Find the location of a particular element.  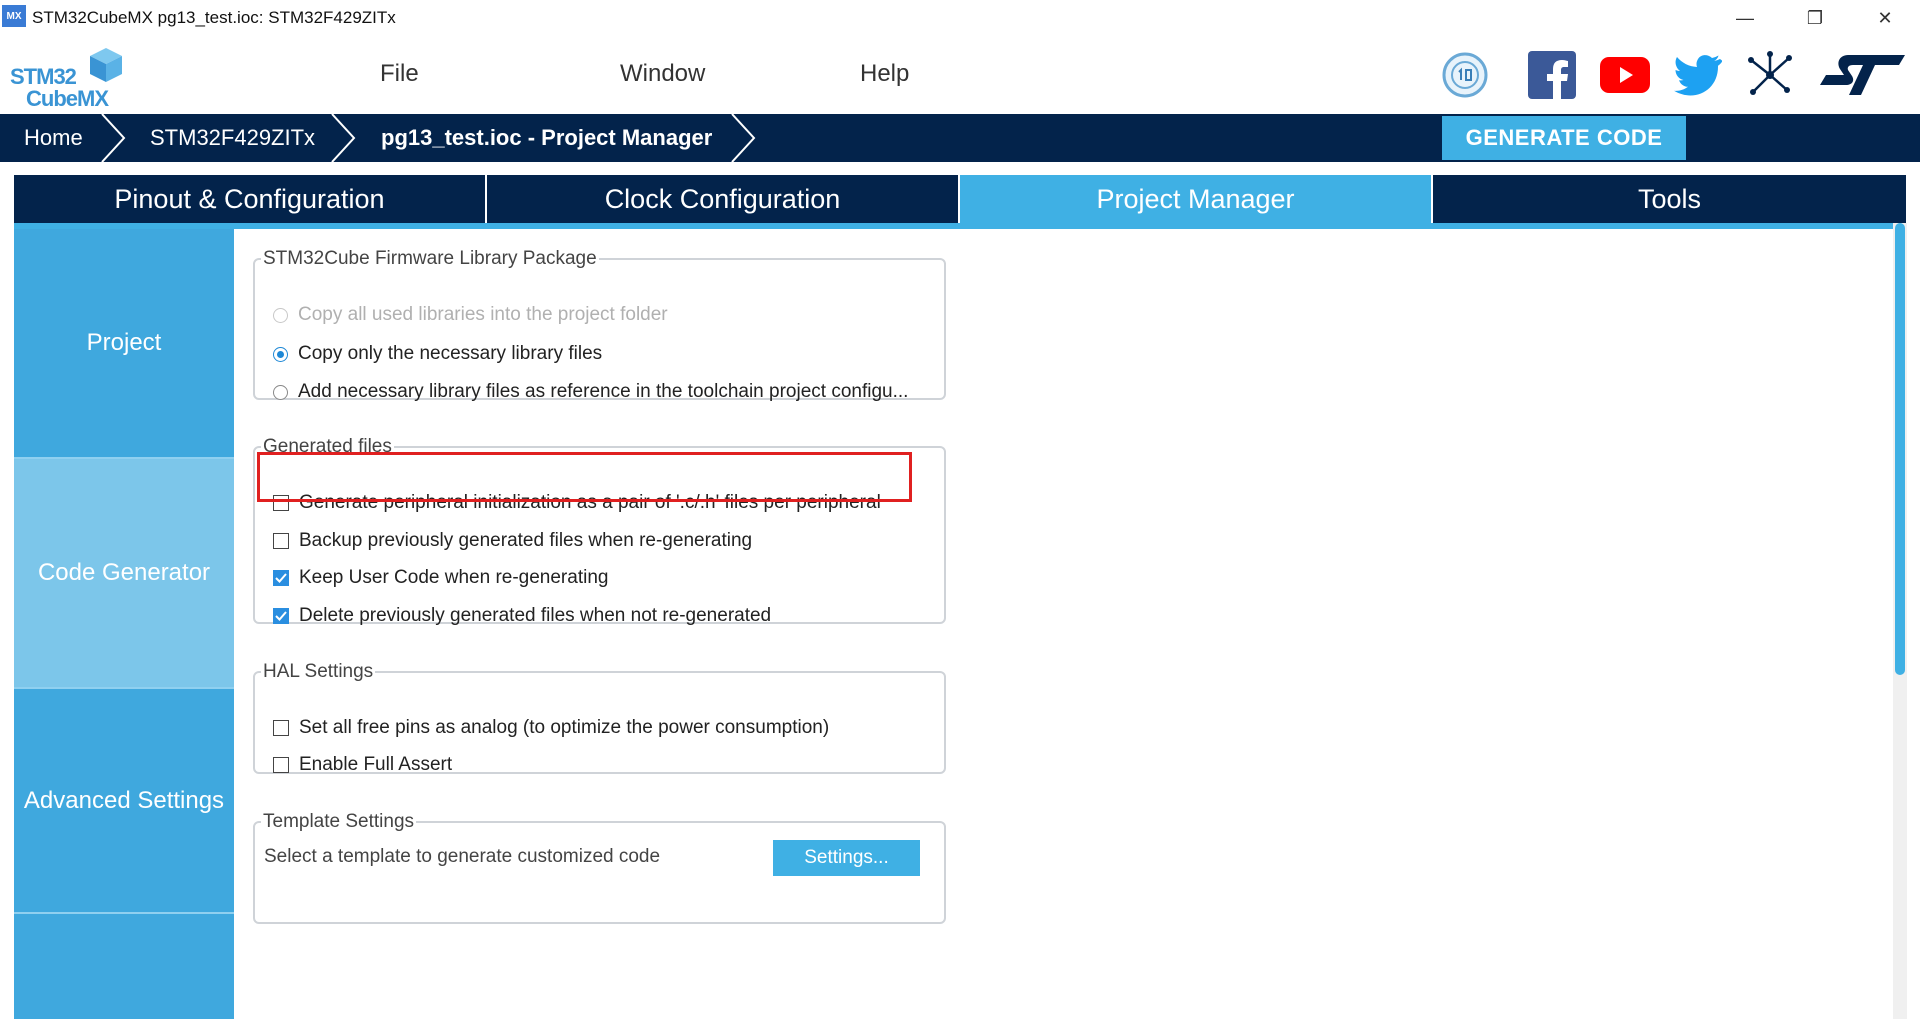

close-button: ✕ is located at coordinates (1885, 18).